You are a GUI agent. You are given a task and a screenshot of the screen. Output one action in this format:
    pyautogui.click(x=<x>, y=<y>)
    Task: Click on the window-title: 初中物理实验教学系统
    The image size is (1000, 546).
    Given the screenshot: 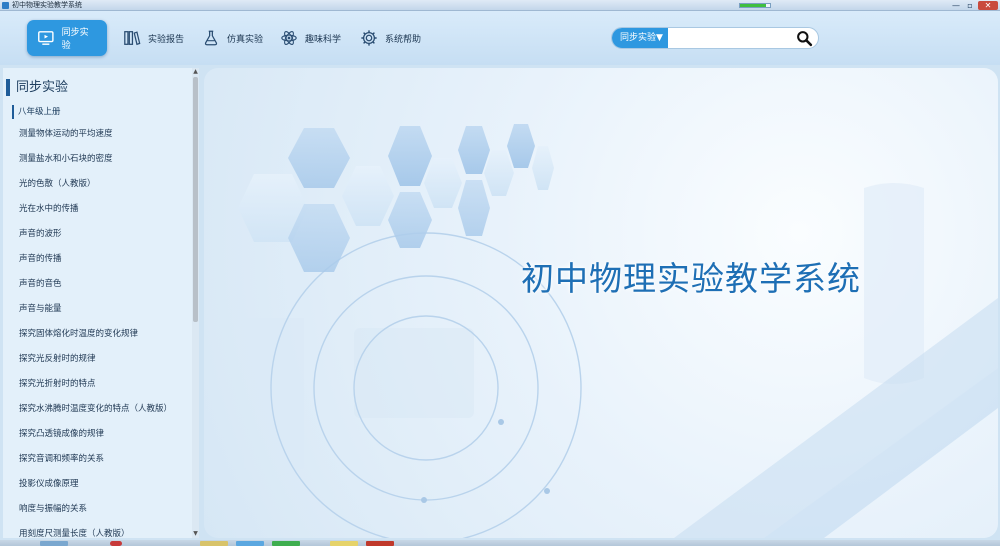 What is the action you would take?
    pyautogui.click(x=47, y=5)
    